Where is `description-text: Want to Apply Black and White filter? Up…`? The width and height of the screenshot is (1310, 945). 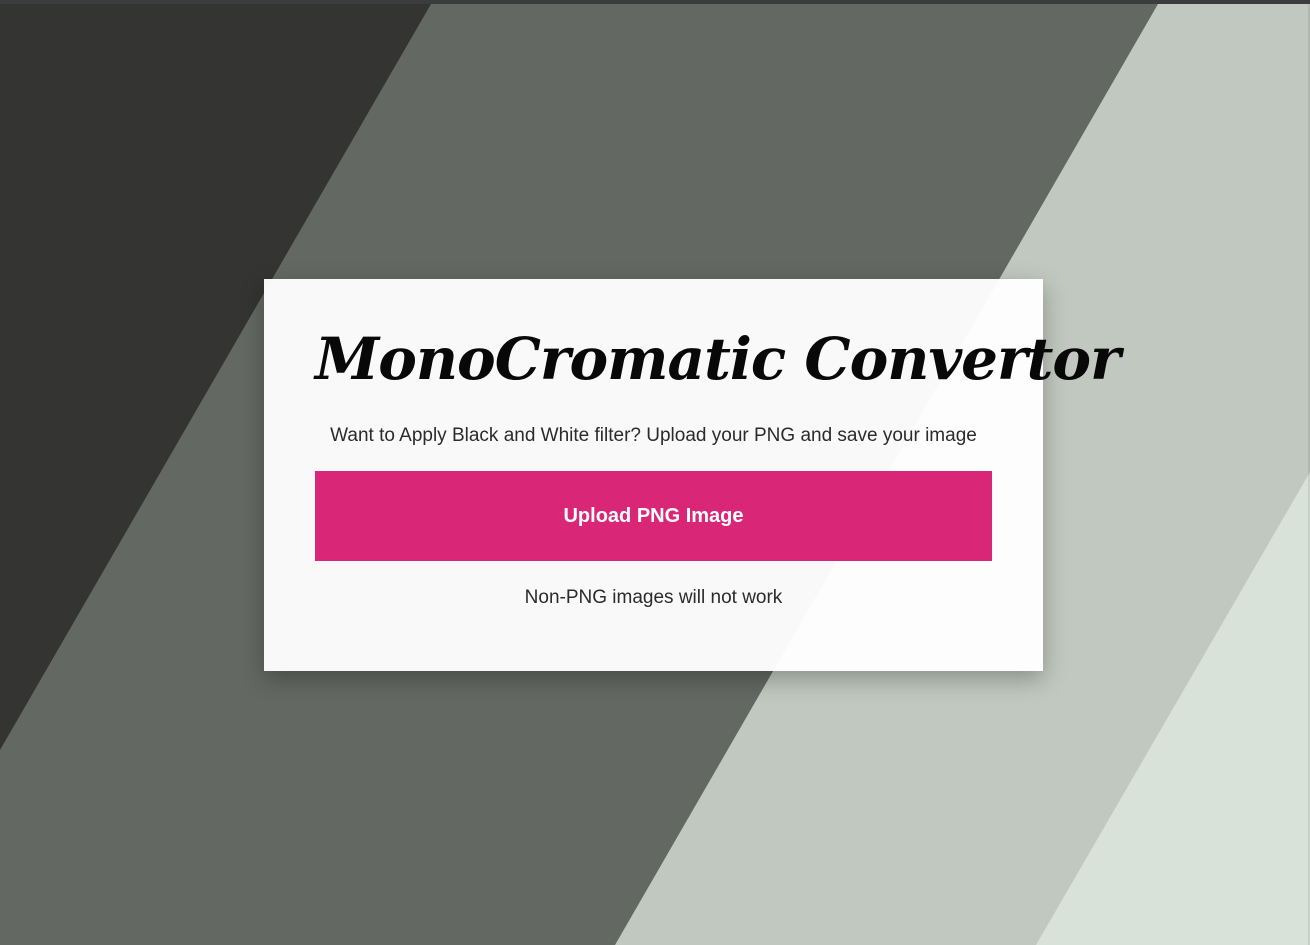 description-text: Want to Apply Black and White filter? Up… is located at coordinates (653, 435).